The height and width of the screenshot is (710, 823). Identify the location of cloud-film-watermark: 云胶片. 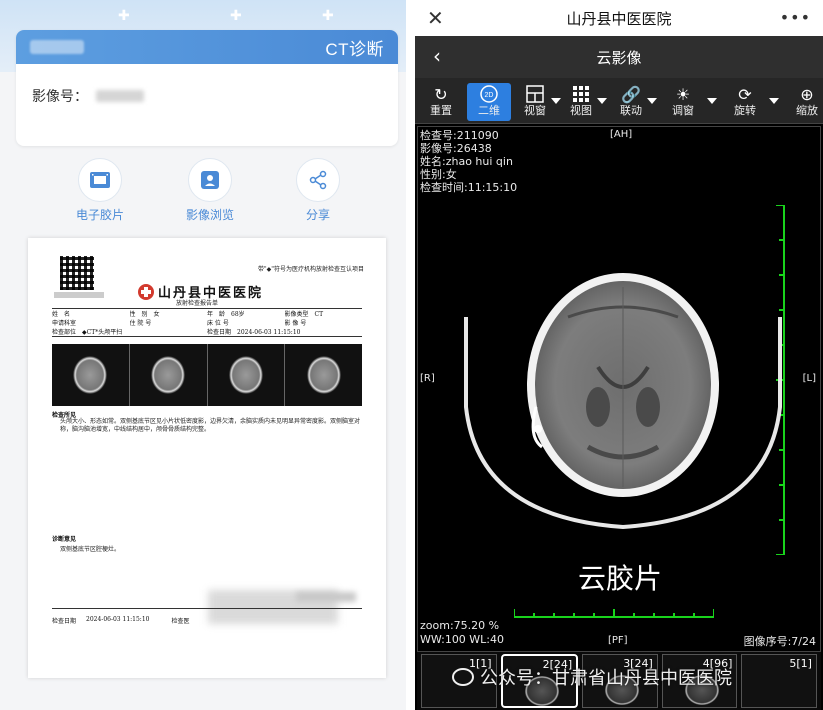
(619, 578).